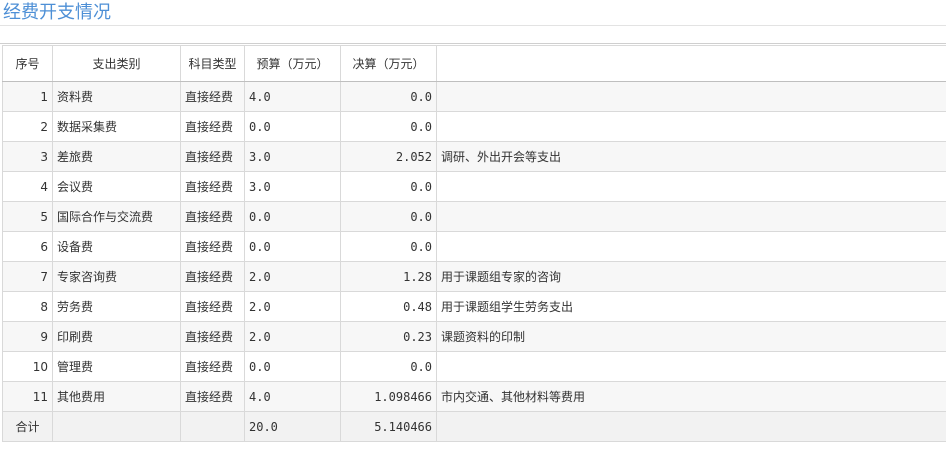 The width and height of the screenshot is (946, 458). Describe the element at coordinates (116, 396) in the screenshot. I see `cell-category: 其他费用` at that location.